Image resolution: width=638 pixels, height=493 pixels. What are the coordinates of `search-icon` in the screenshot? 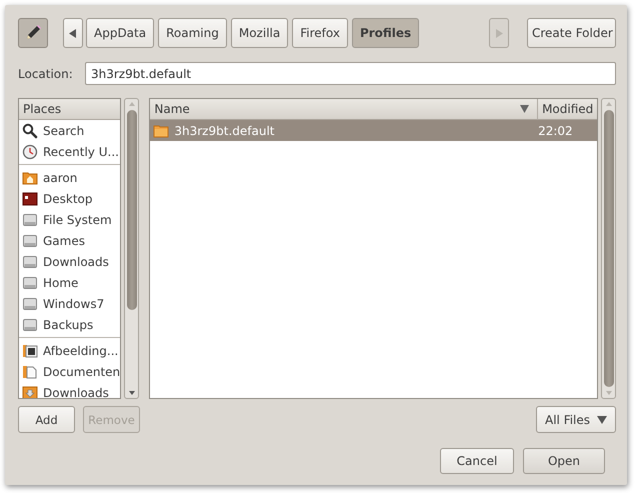 It's located at (30, 130).